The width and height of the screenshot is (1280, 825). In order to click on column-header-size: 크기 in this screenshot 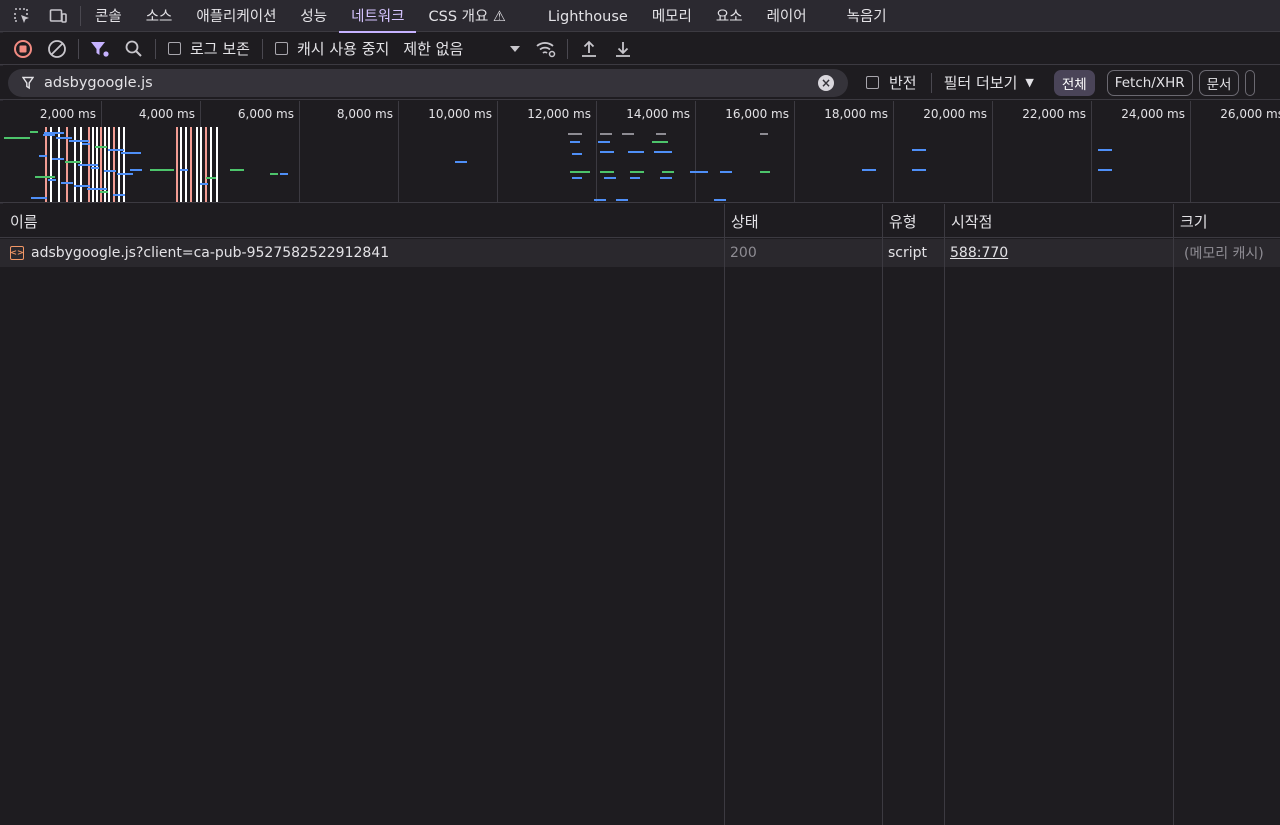, I will do `click(1191, 221)`.